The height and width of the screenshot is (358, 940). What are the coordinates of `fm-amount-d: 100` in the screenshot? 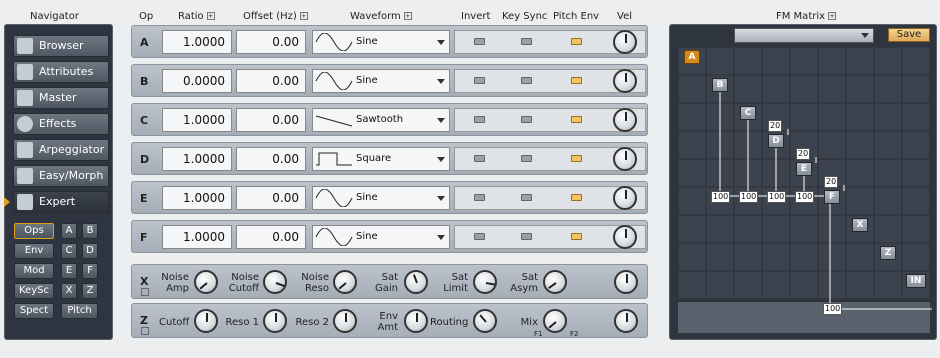 It's located at (777, 197).